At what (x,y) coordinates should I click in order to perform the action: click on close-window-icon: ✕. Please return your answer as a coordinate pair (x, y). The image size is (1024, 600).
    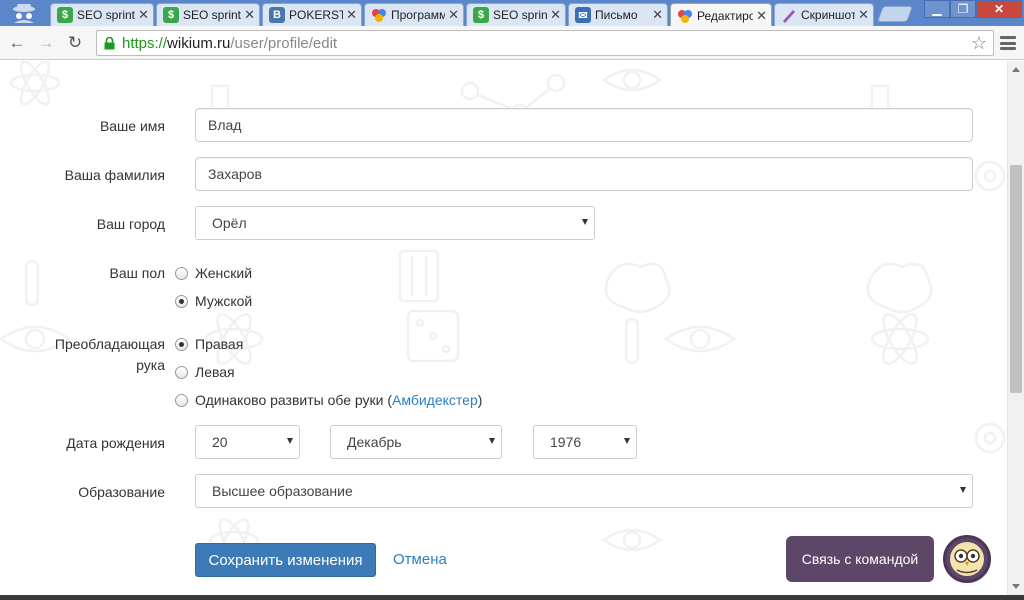
    Looking at the image, I should click on (999, 9).